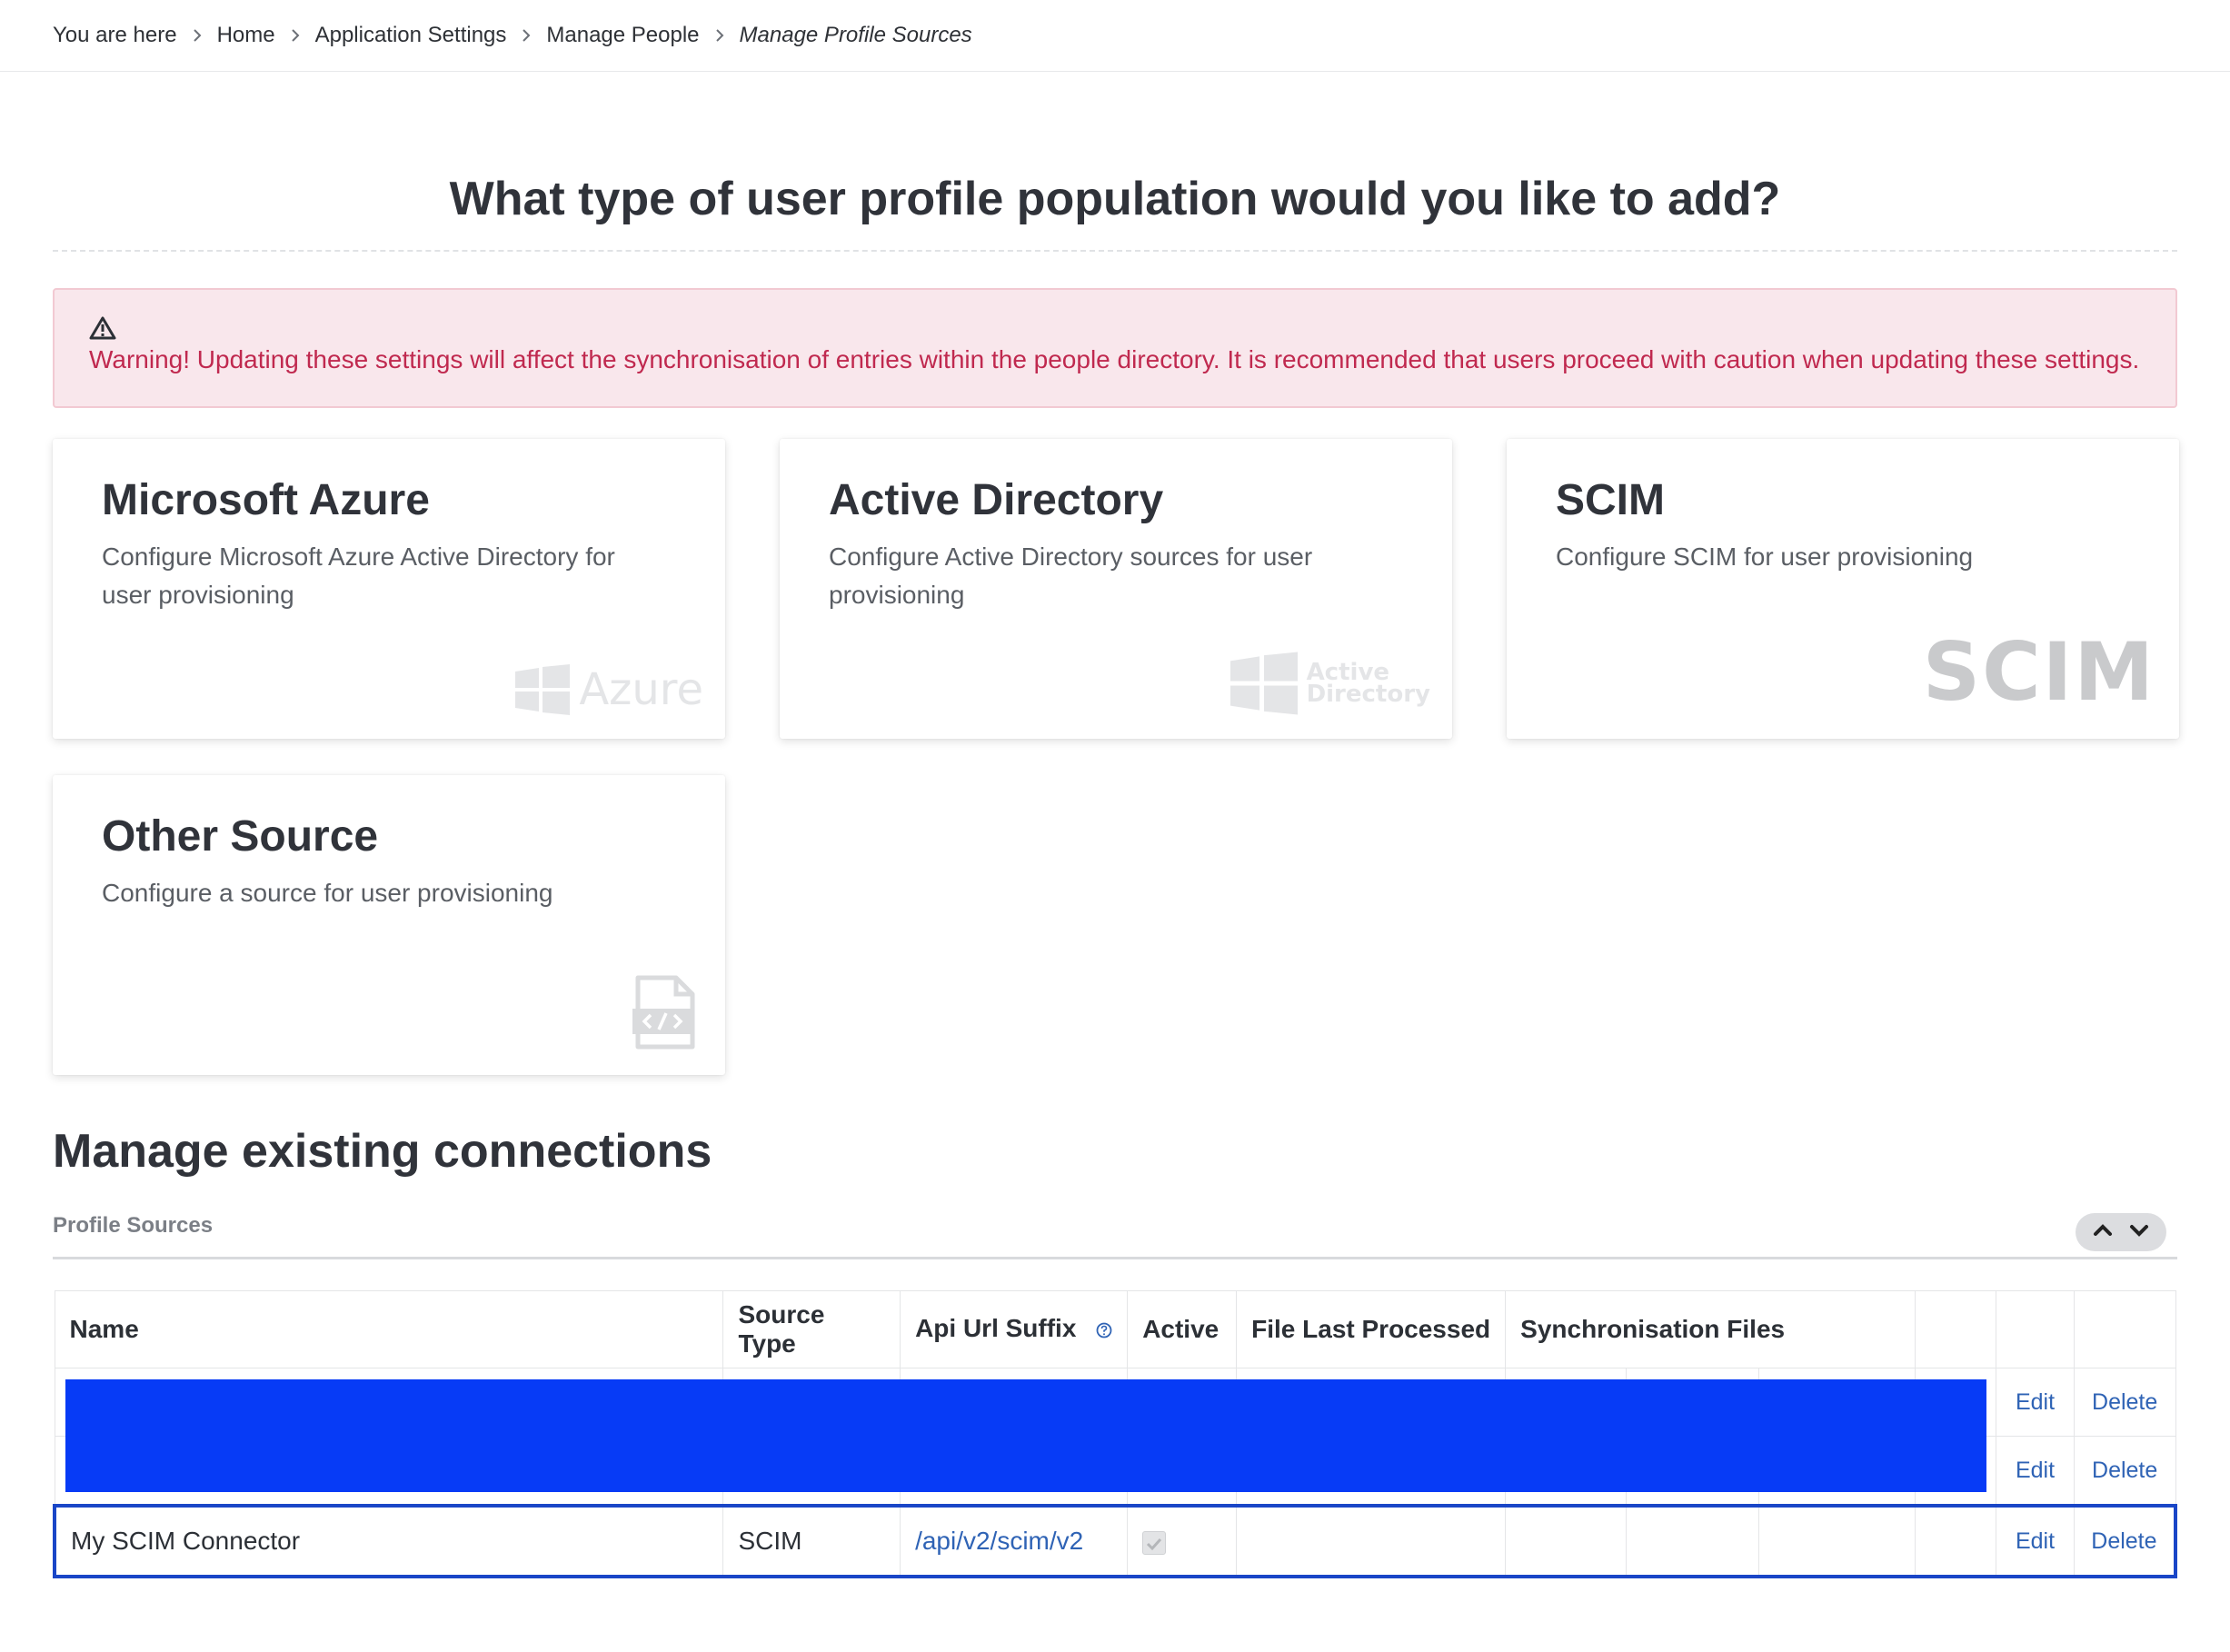 This screenshot has width=2230, height=1652. What do you see at coordinates (1182, 1541) in the screenshot?
I see `cell-active` at bounding box center [1182, 1541].